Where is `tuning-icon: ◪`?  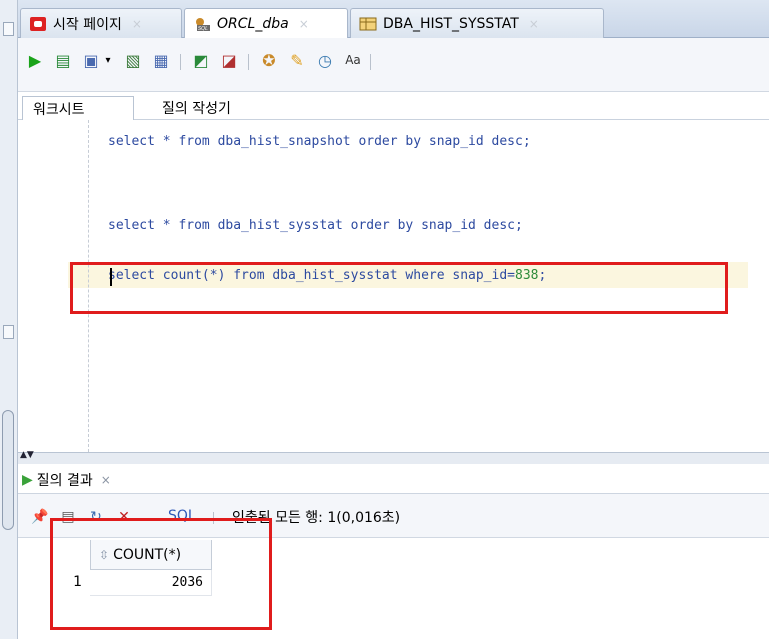
tuning-icon: ◪ is located at coordinates (229, 60).